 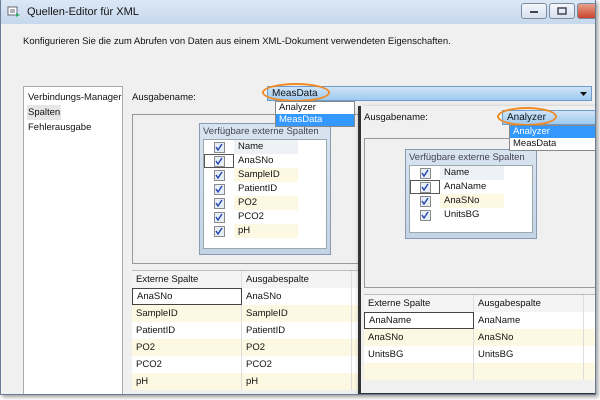 I want to click on output-name-dropdown: MeasData, so click(x=429, y=93).